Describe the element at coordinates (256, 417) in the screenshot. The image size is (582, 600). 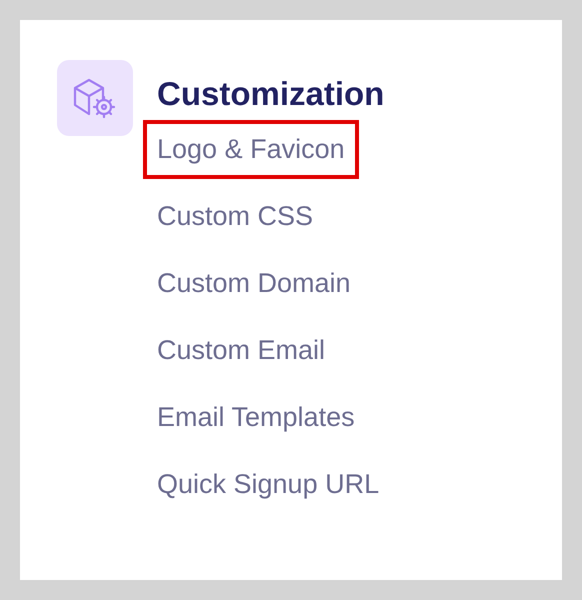
I see `settings-link: Email Templates` at that location.